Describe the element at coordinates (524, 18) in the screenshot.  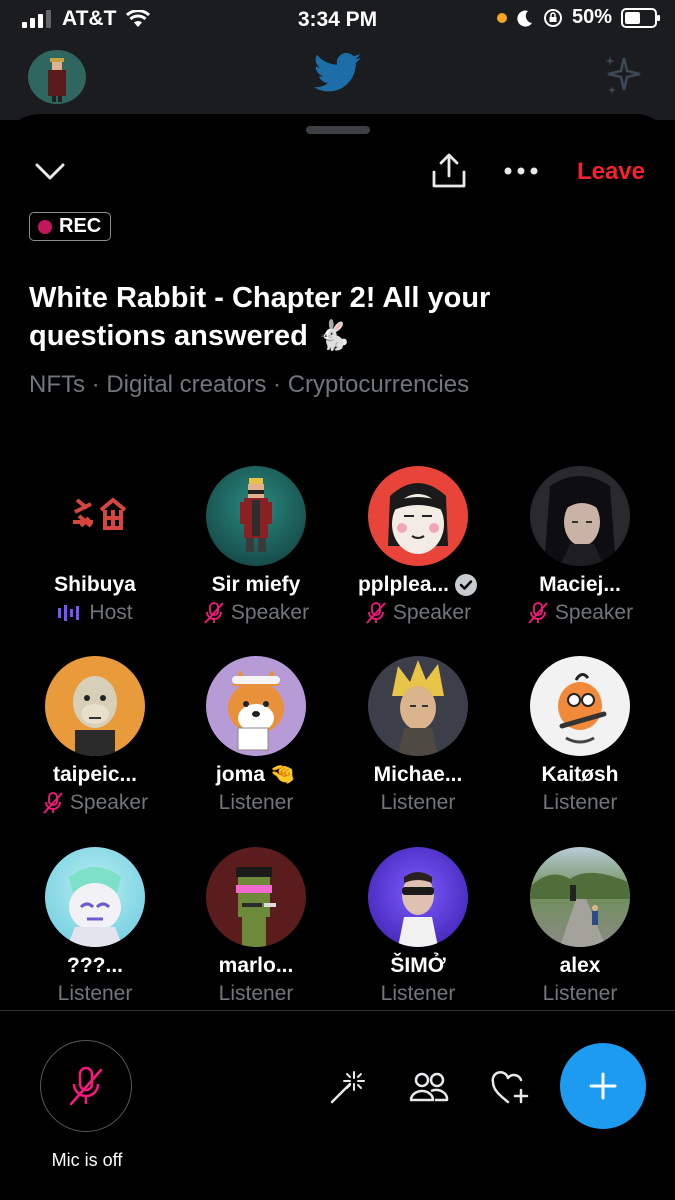
I see `moon-icon` at that location.